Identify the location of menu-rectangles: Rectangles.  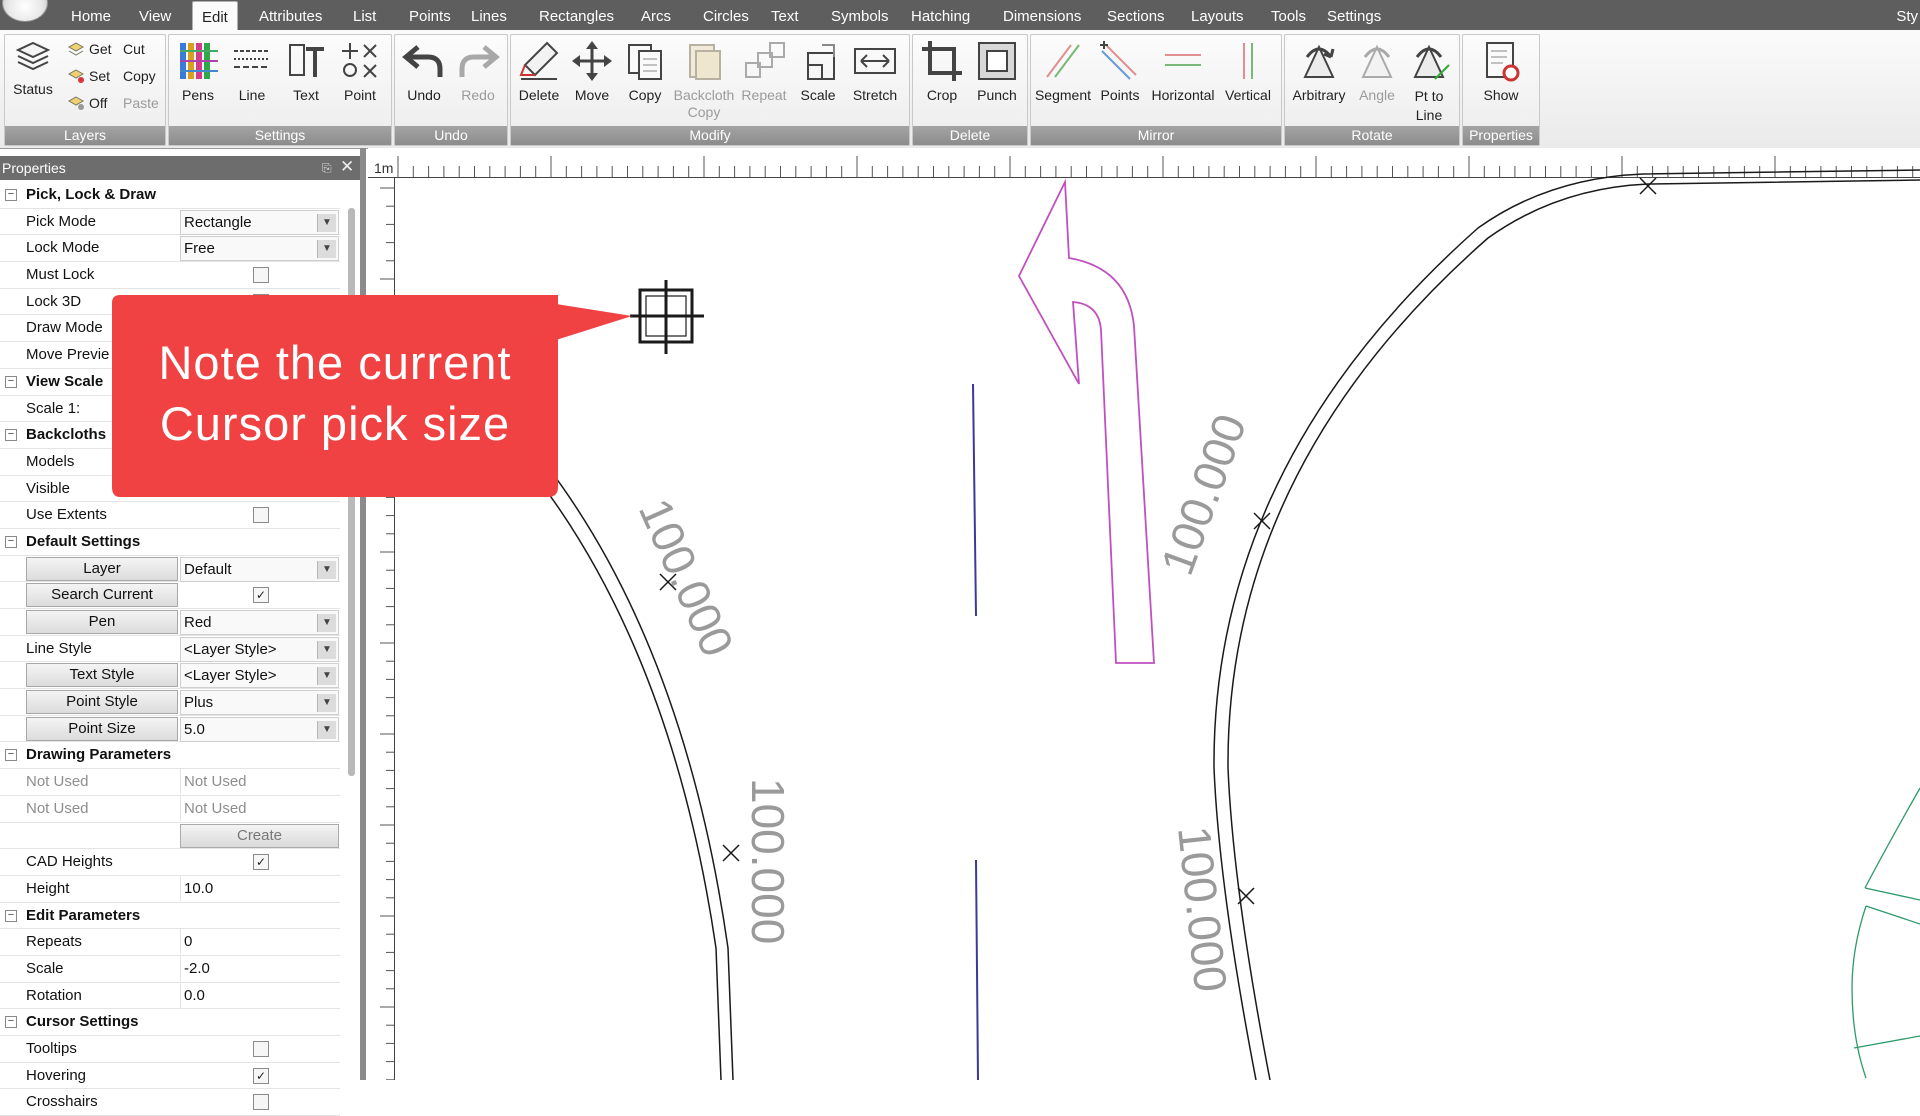
(576, 15).